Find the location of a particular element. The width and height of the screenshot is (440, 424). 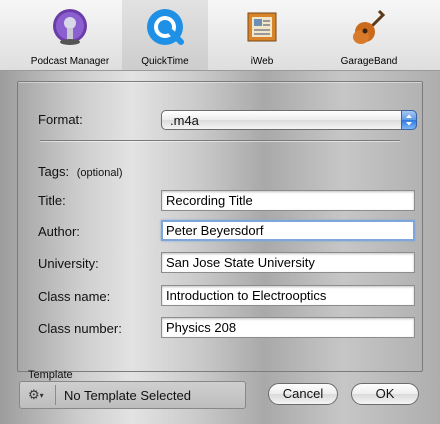

format-select-value: .m4a is located at coordinates (184, 120).